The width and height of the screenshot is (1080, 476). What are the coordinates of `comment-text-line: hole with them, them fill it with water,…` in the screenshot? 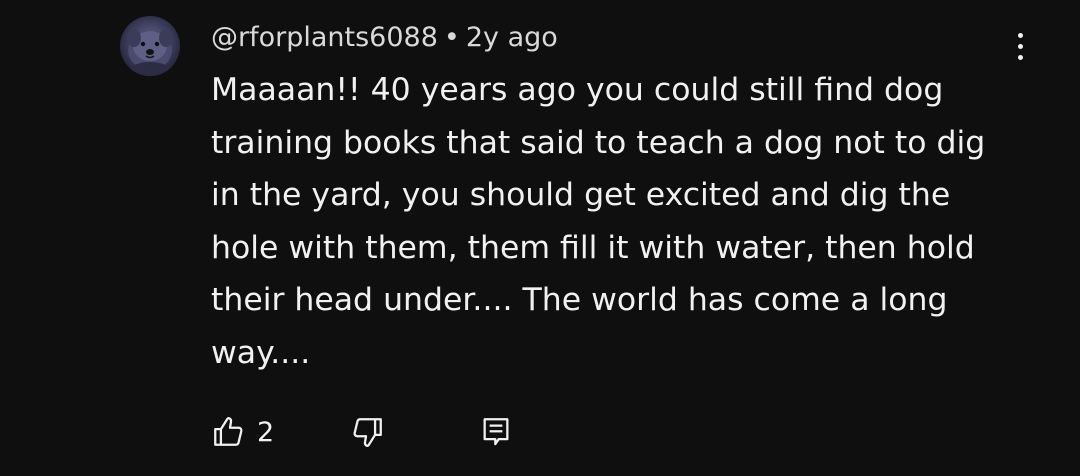 It's located at (593, 247).